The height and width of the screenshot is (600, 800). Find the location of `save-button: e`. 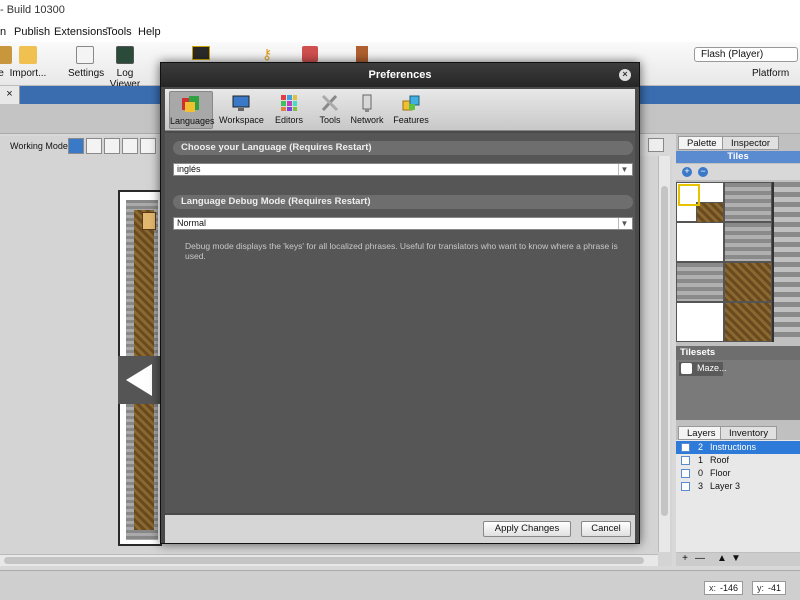

save-button: e is located at coordinates (6, 61).